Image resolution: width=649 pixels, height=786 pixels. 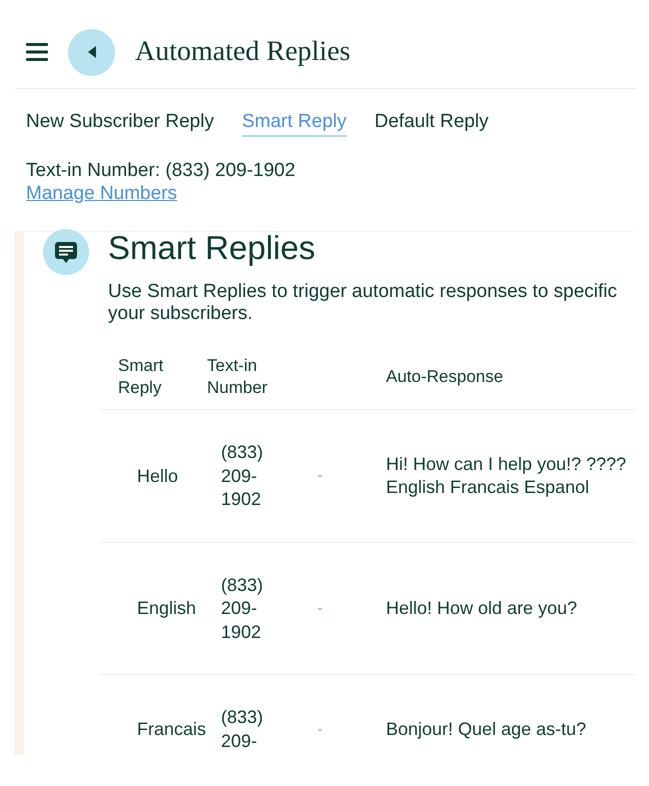 I want to click on table-cell-text: Hello! How old are you?, so click(x=481, y=608).